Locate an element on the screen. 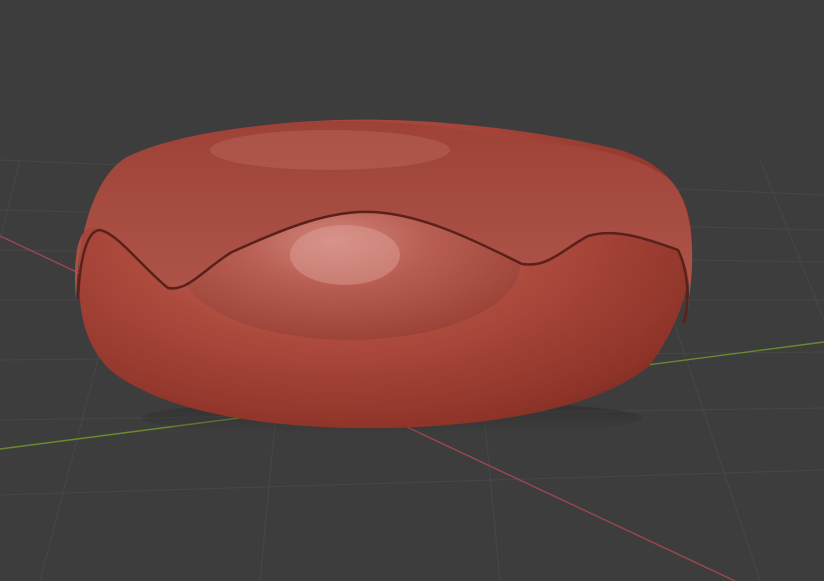 The image size is (824, 581). body-highlight is located at coordinates (345, 255).